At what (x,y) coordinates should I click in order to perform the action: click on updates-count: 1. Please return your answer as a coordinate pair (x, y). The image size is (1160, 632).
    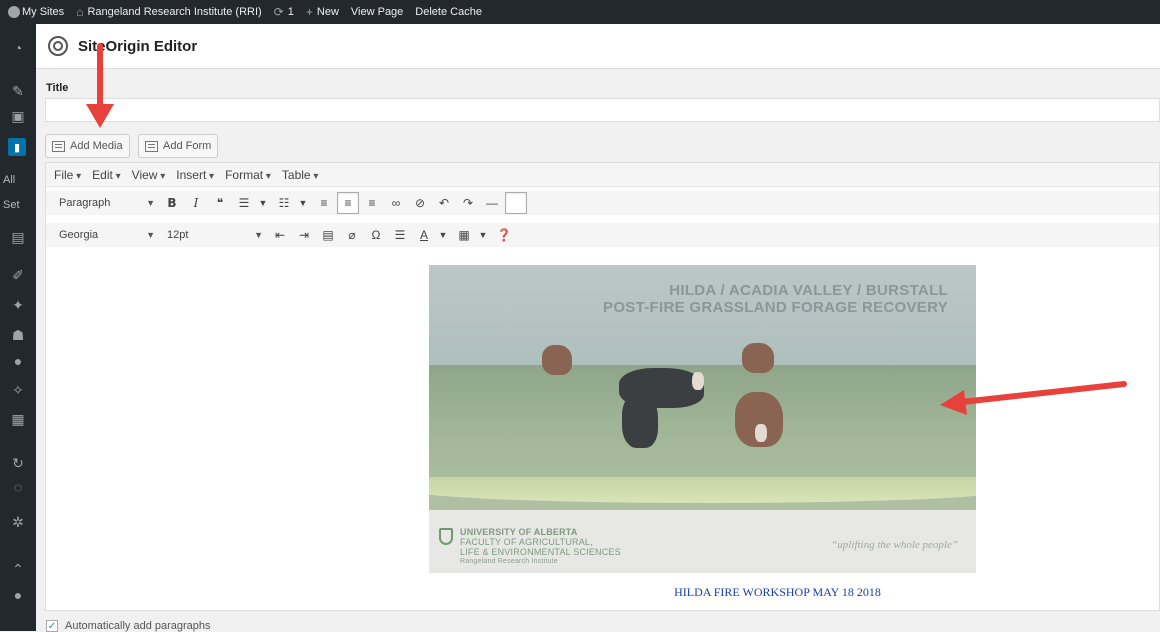
    Looking at the image, I should click on (290, 12).